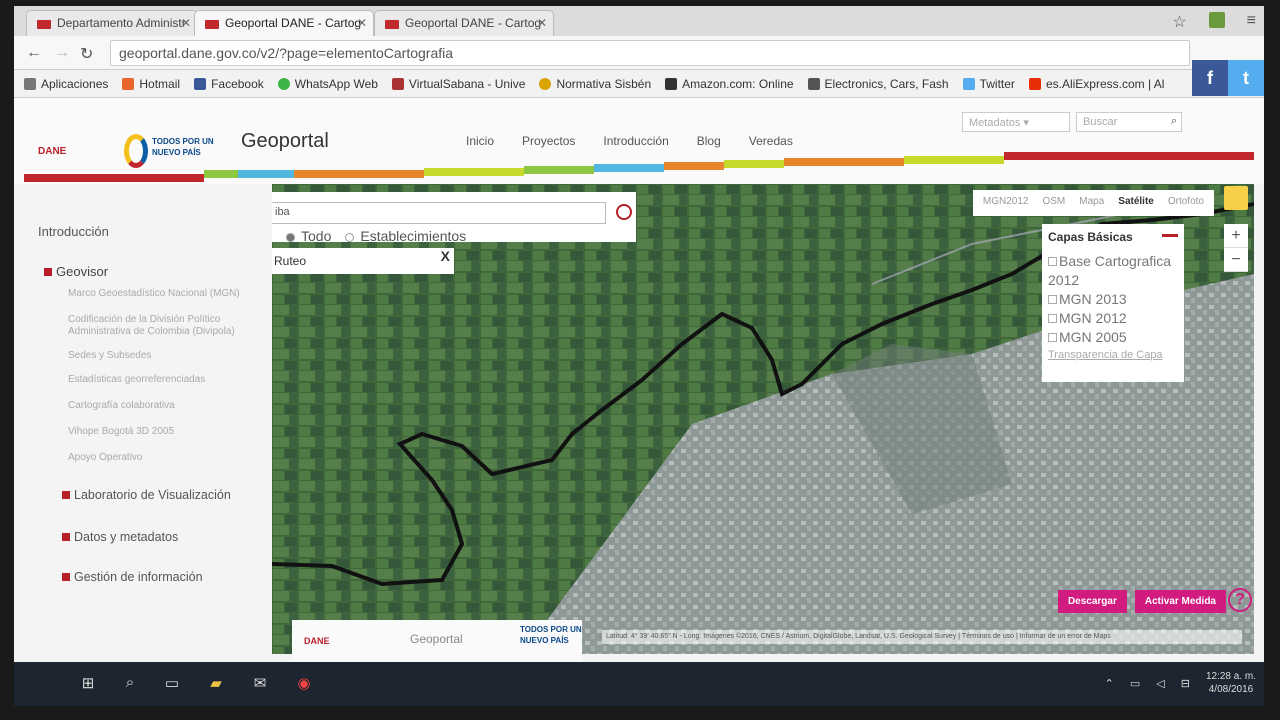 Image resolution: width=1280 pixels, height=720 pixels. I want to click on site-search-input: Buscar ⌕, so click(1129, 122).